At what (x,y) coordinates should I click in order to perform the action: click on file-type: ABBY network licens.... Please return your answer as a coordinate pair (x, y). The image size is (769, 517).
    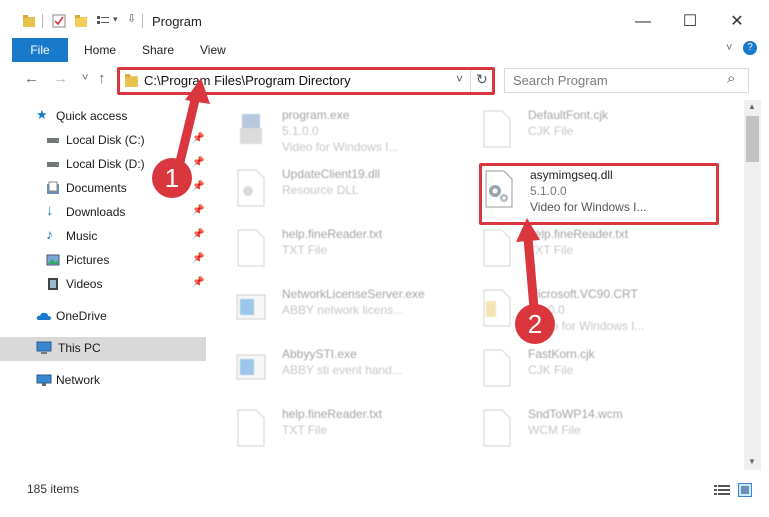
    Looking at the image, I should click on (343, 310).